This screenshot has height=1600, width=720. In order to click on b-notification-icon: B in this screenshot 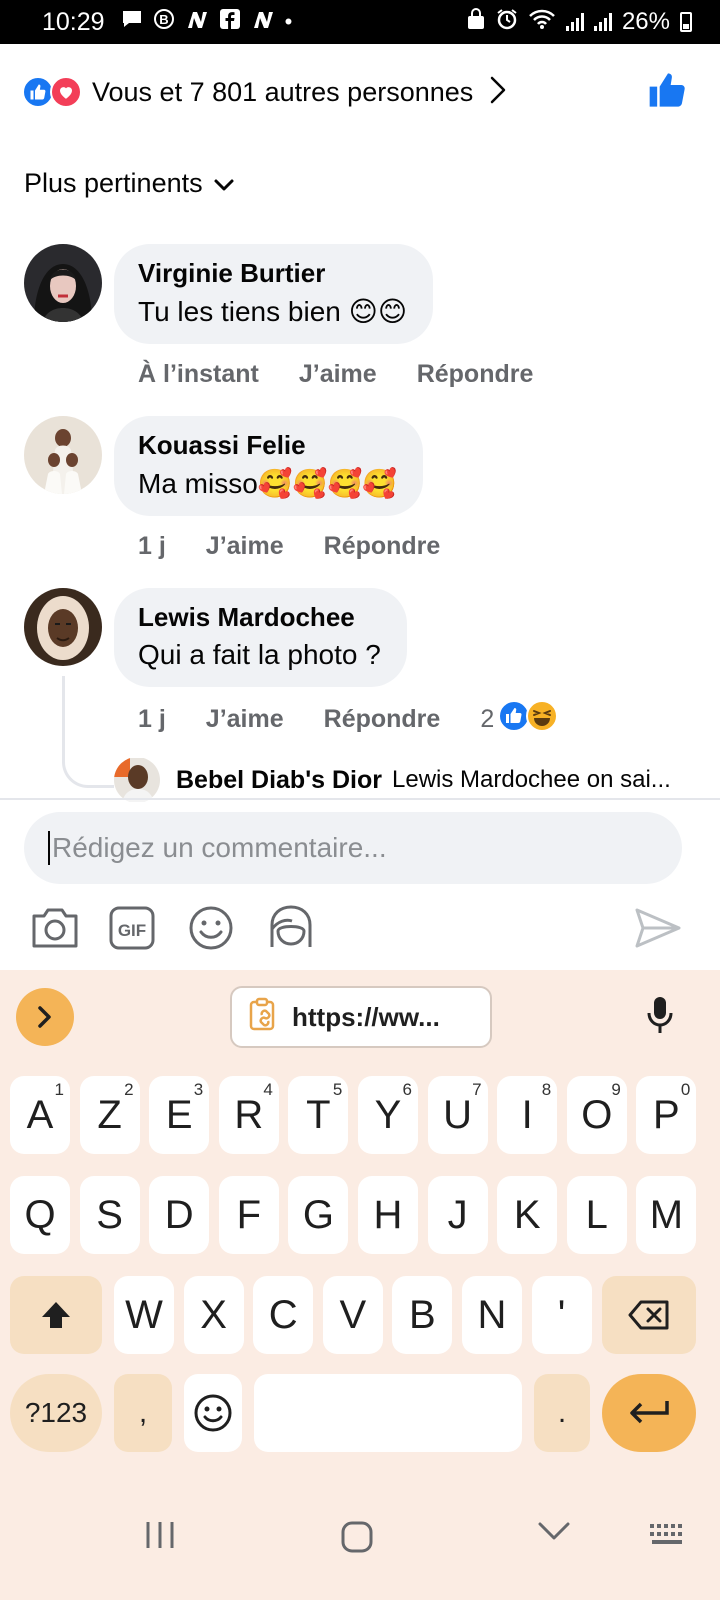, I will do `click(164, 22)`.